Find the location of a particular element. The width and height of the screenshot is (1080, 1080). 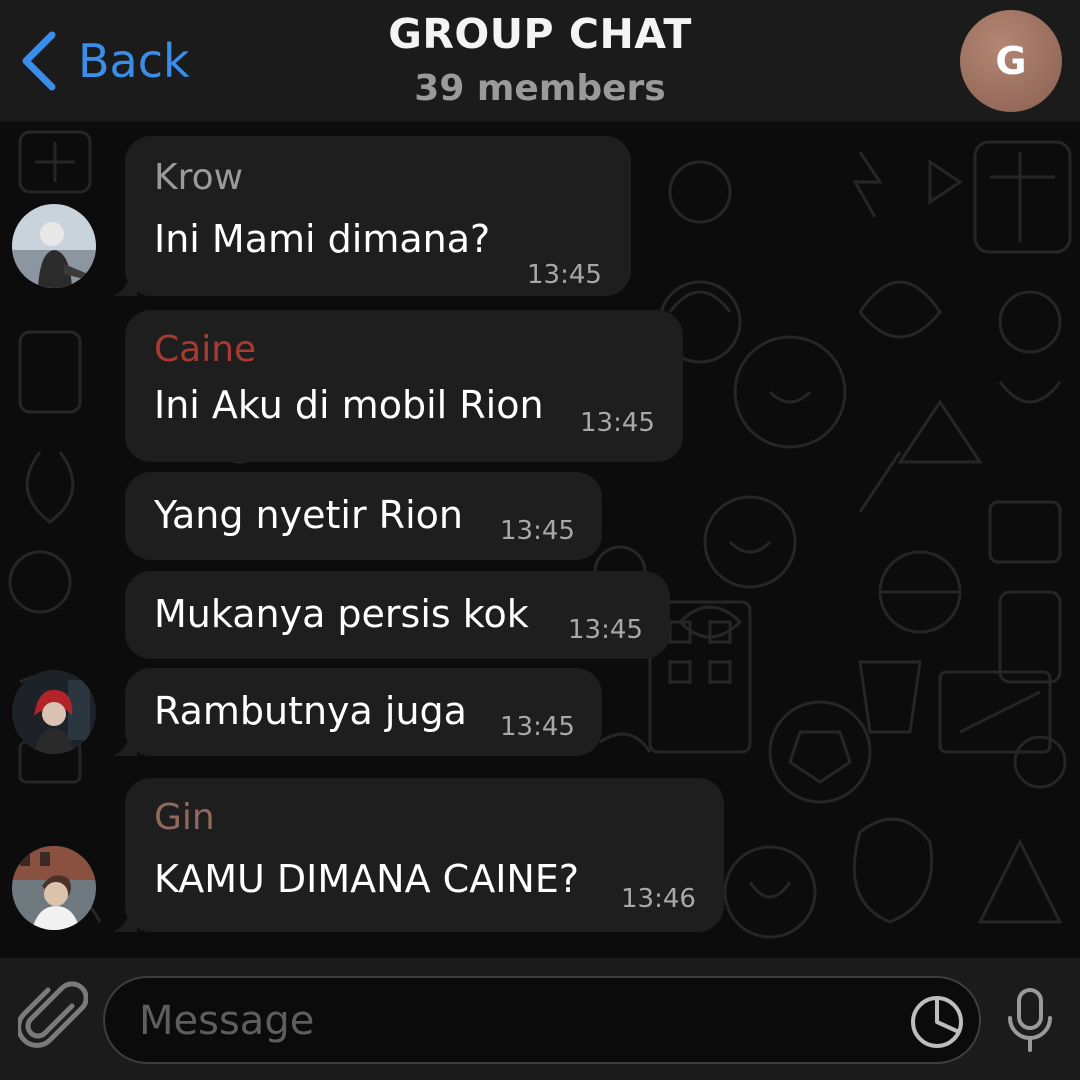

krow-avatar-photo is located at coordinates (54, 246).